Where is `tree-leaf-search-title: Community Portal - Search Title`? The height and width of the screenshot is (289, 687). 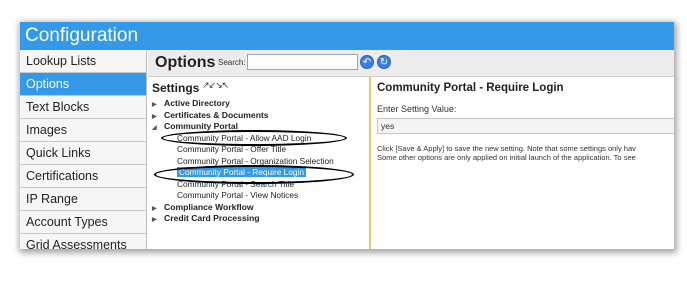
tree-leaf-search-title: Community Portal - Search Title is located at coordinates (260, 185).